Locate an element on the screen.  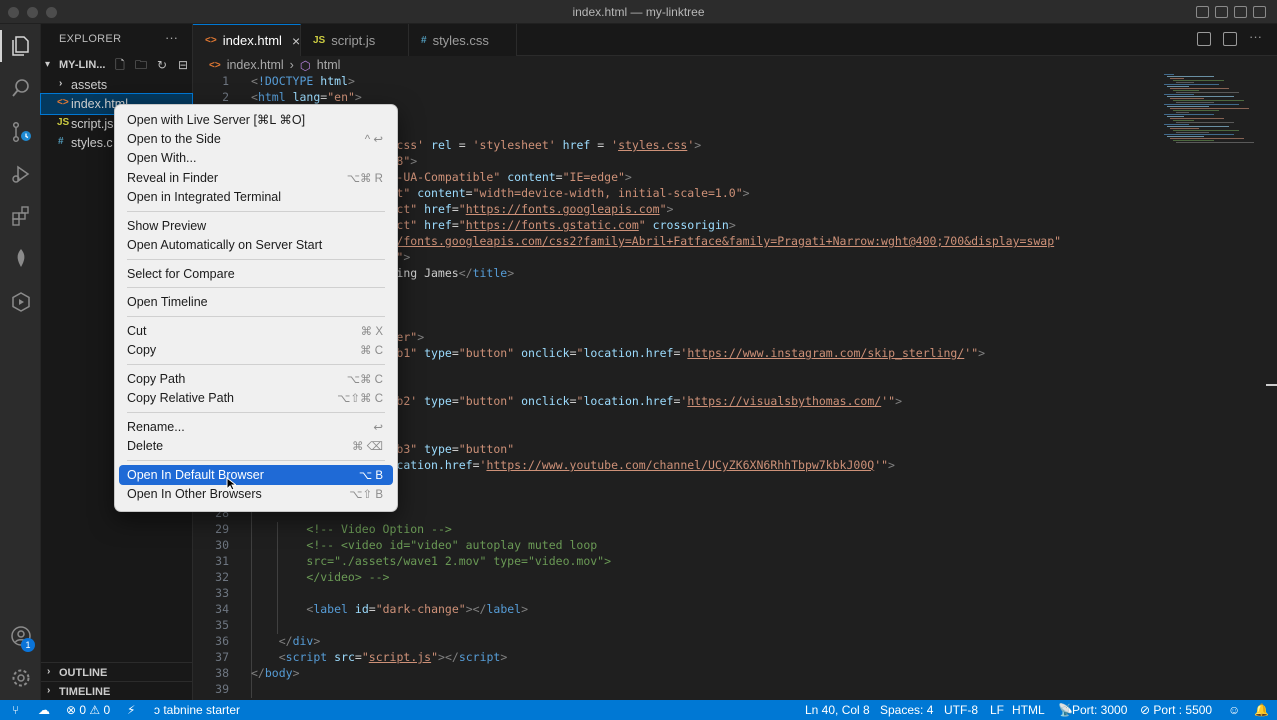
source-control-icon is located at coordinates (20, 132).